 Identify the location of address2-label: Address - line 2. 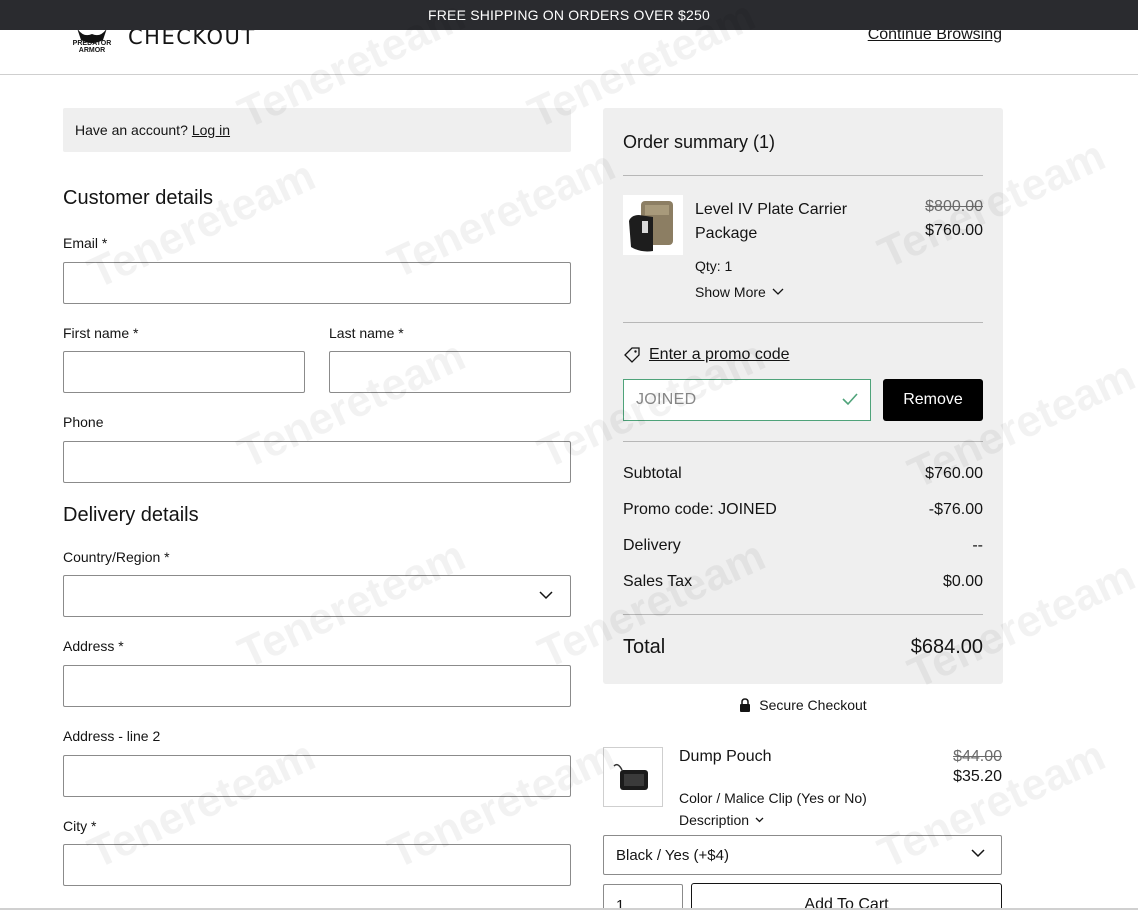
(112, 736).